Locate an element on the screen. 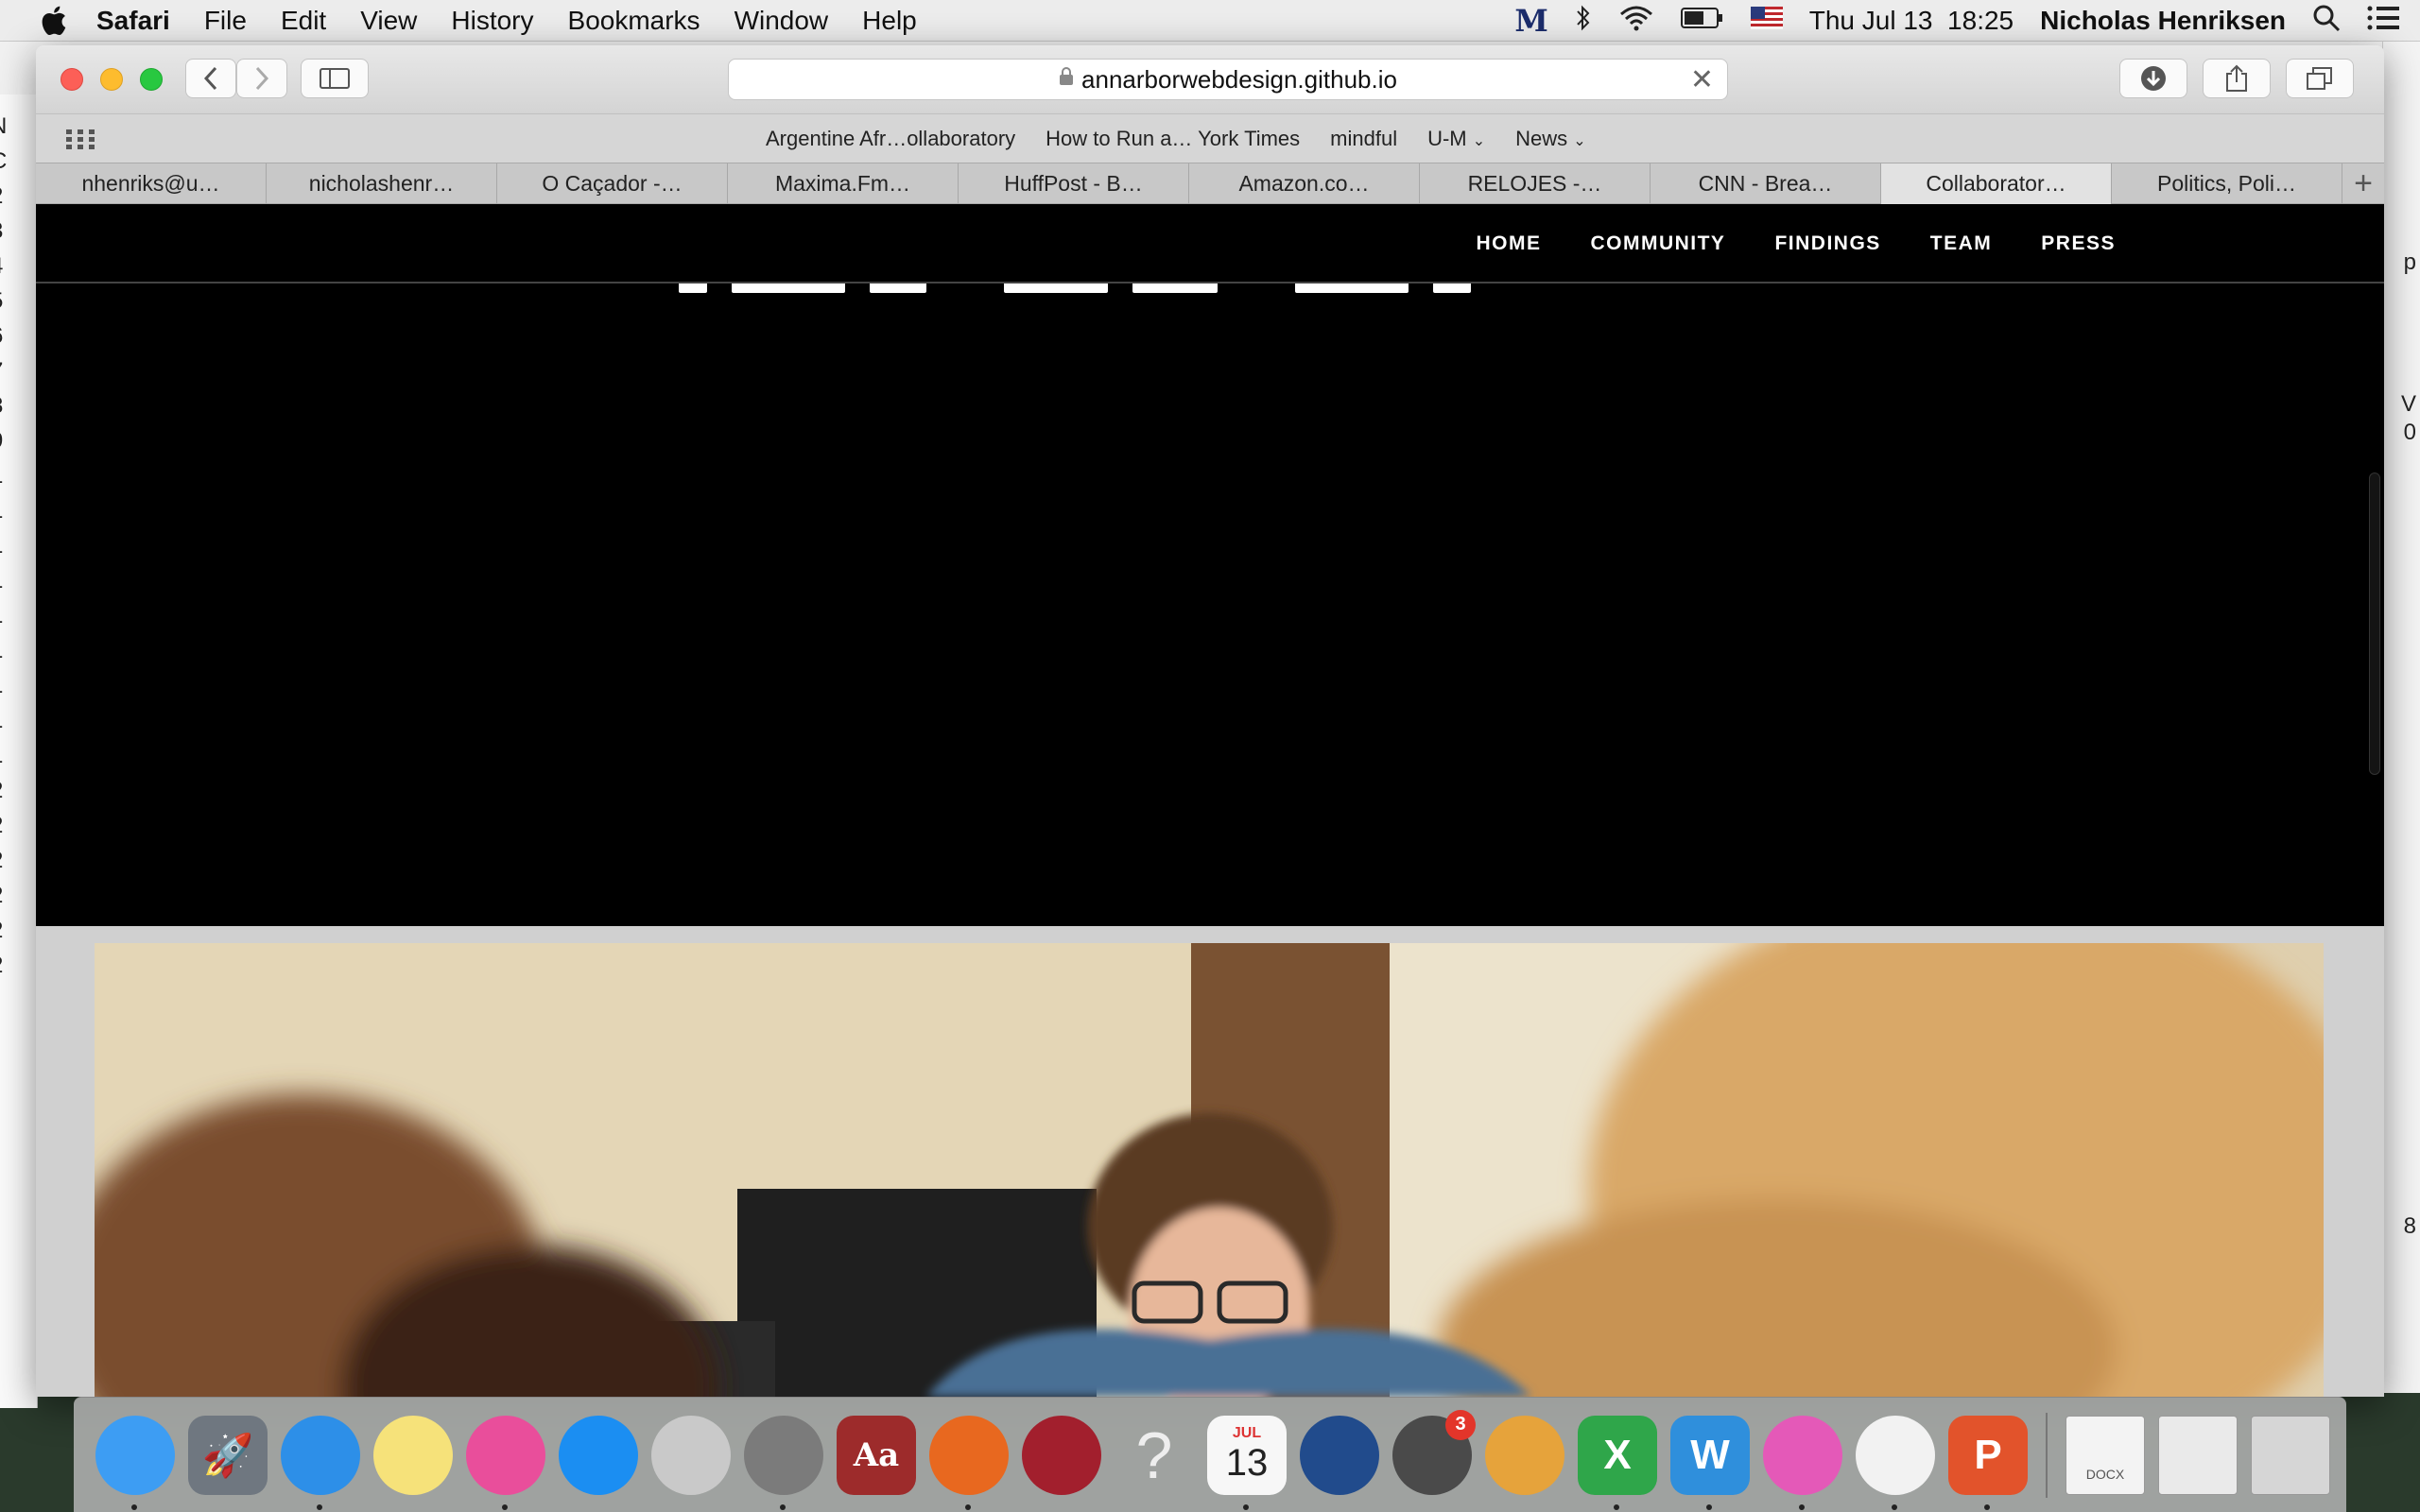 The height and width of the screenshot is (1512, 2420). firefox-icon is located at coordinates (969, 1462).